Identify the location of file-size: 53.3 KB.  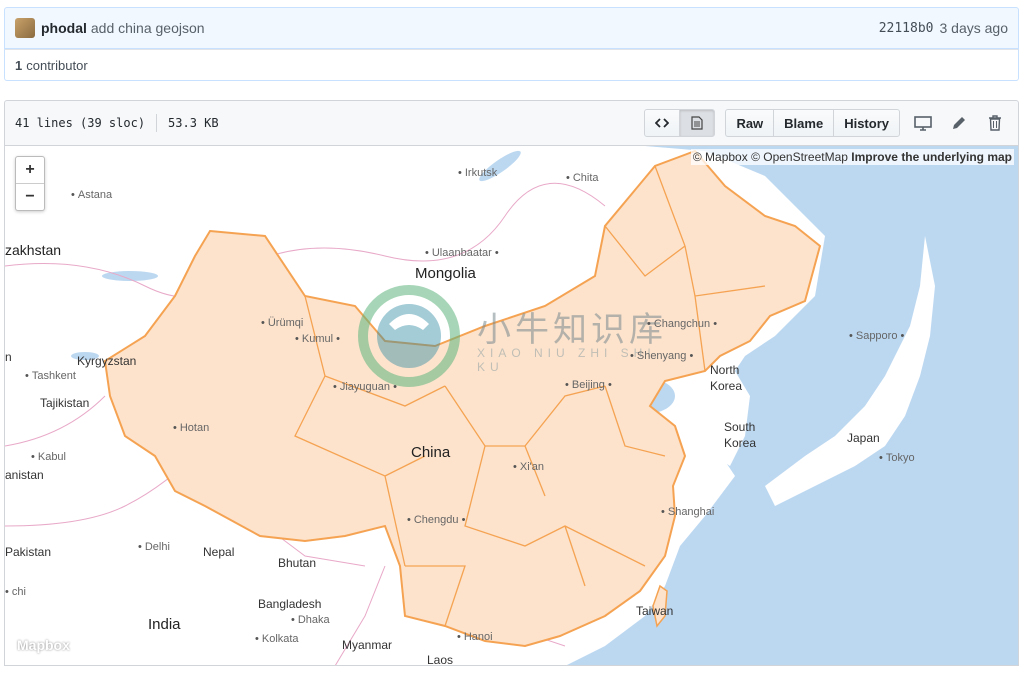
(193, 123).